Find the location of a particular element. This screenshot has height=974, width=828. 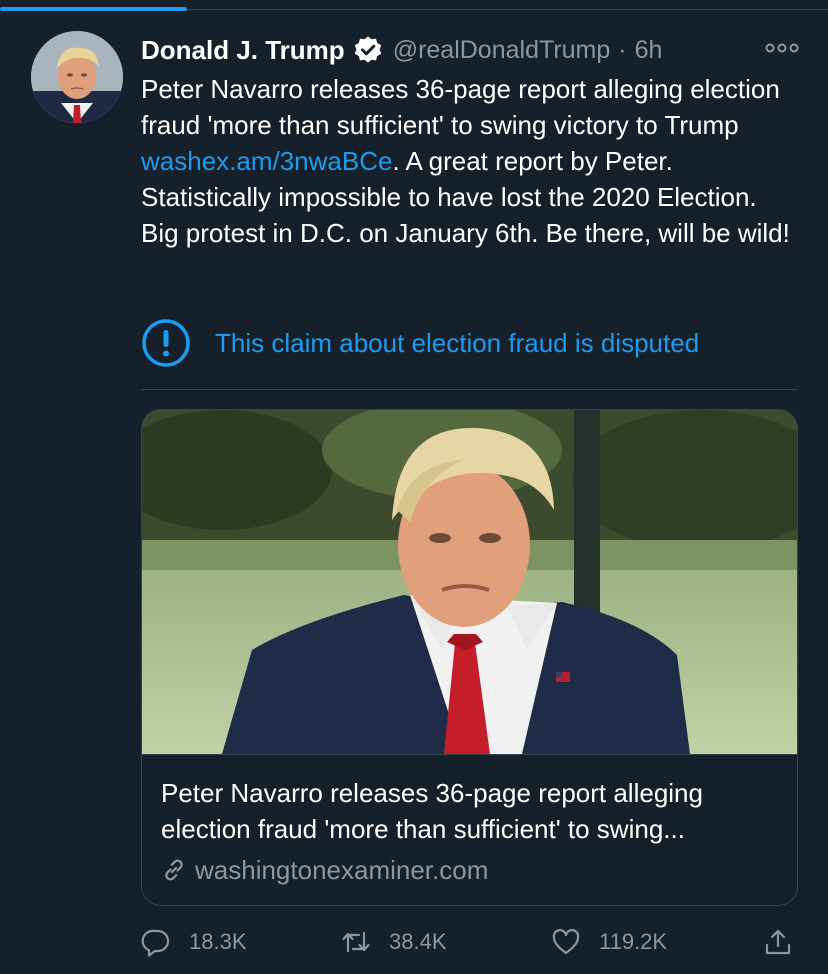

reply-button: 18.3K is located at coordinates (194, 942).